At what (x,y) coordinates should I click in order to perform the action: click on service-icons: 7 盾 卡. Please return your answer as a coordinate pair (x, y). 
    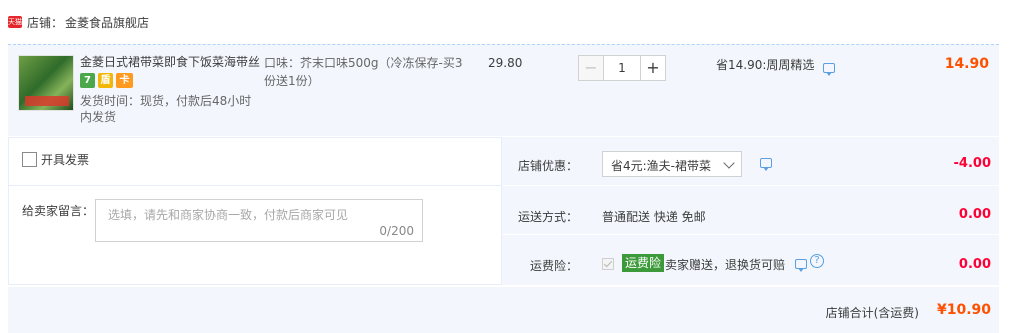
    Looking at the image, I should click on (106, 80).